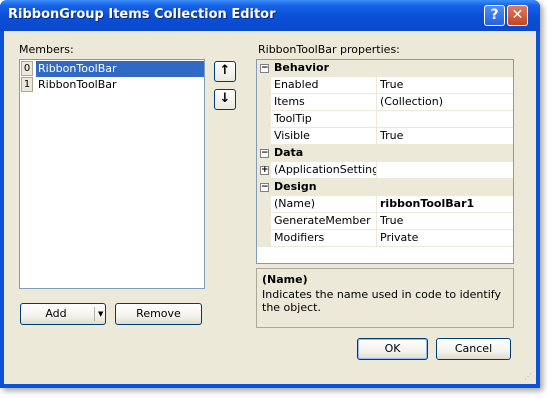  What do you see at coordinates (324, 102) in the screenshot?
I see `property-name: Items` at bounding box center [324, 102].